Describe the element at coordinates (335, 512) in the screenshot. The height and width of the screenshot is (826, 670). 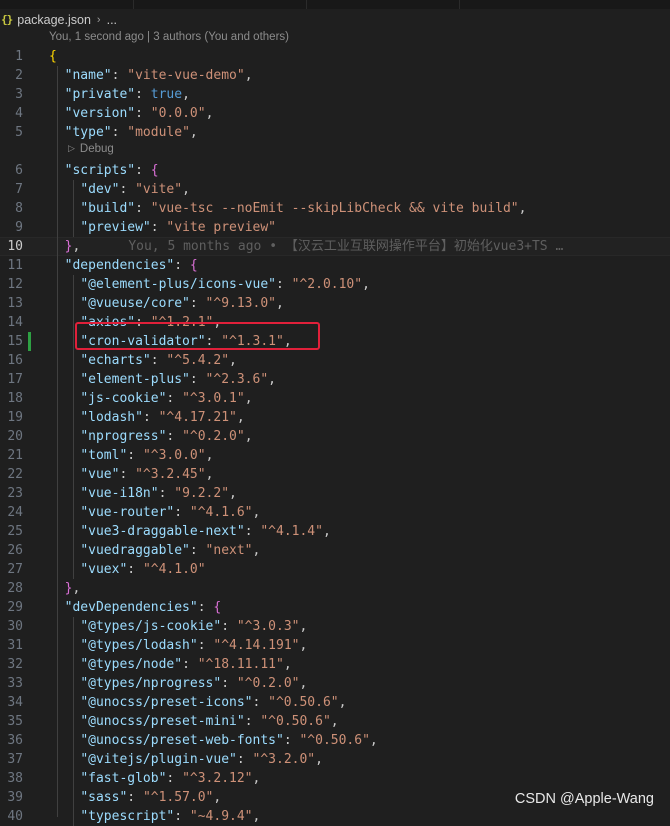
I see `code-line: 24 "vue-router": "^4.1.6",` at that location.